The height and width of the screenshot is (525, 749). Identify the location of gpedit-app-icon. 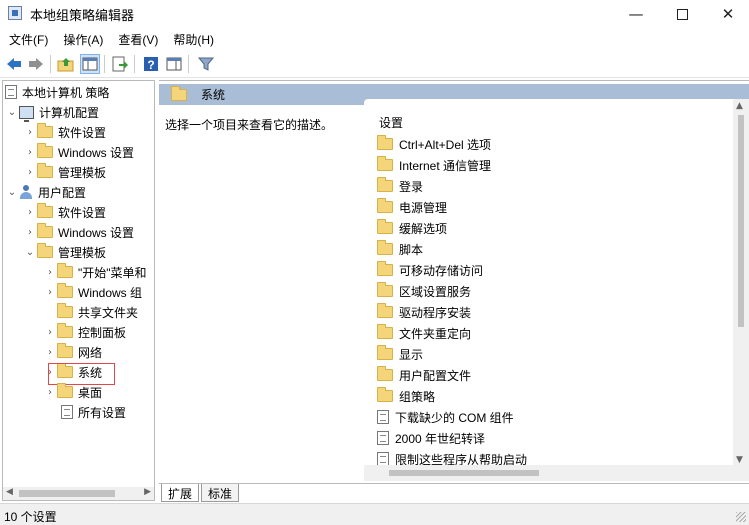
(15, 13).